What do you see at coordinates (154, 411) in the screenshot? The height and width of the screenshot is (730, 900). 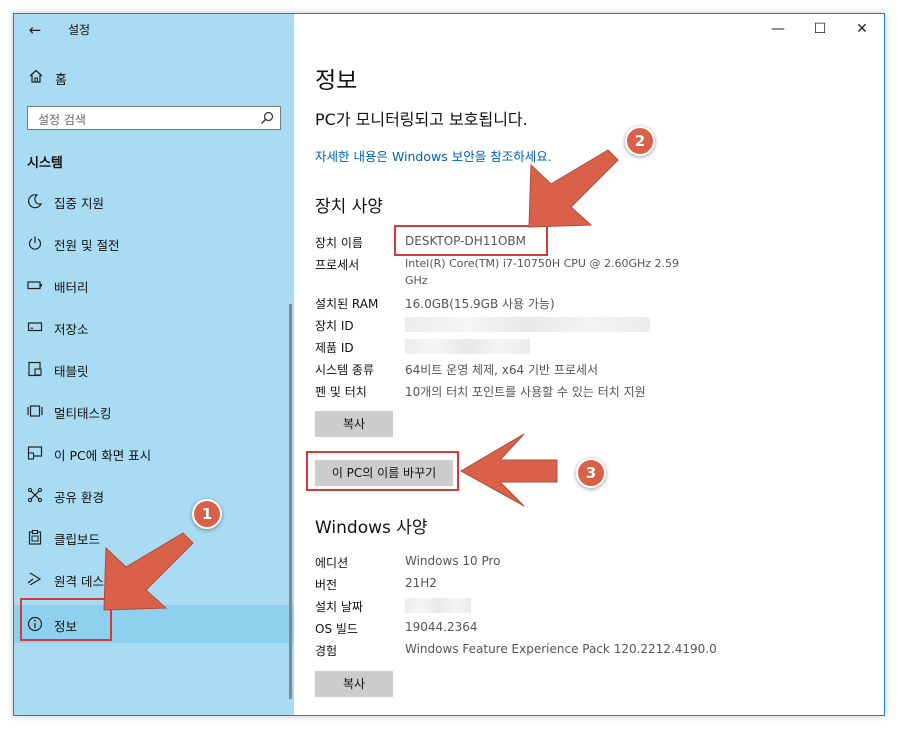 I see `sidebar-item-multitasking: 멀티태스킹` at bounding box center [154, 411].